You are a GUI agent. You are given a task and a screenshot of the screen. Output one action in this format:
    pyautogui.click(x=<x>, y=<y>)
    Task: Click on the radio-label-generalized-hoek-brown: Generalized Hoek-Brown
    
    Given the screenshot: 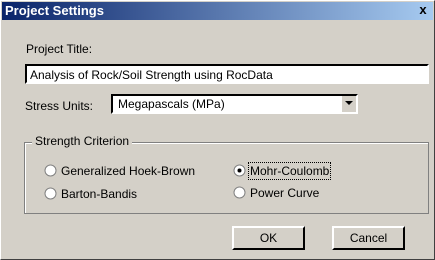 What is the action you would take?
    pyautogui.click(x=128, y=171)
    